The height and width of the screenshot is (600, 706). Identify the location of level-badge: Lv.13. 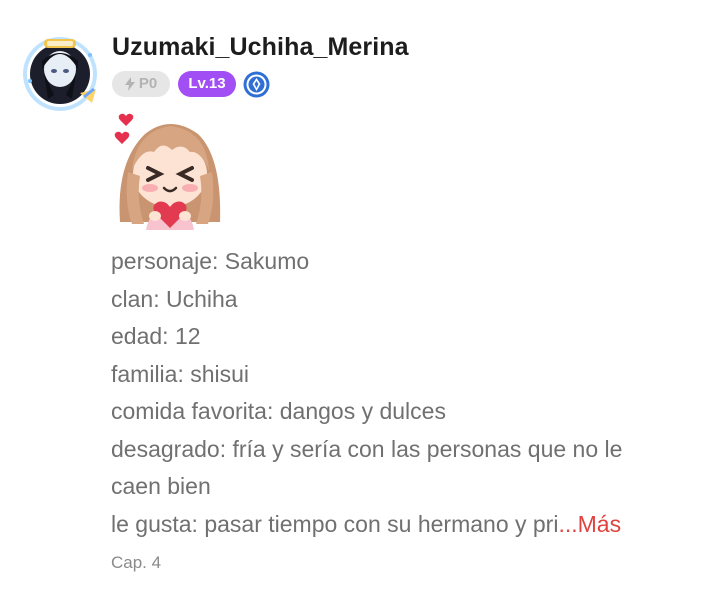
(207, 84).